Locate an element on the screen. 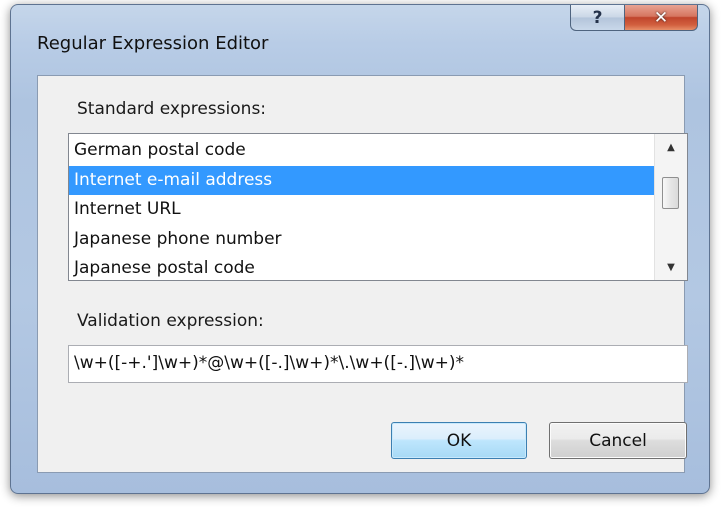 The height and width of the screenshot is (508, 727). list-item: German postal code is located at coordinates (361, 151).